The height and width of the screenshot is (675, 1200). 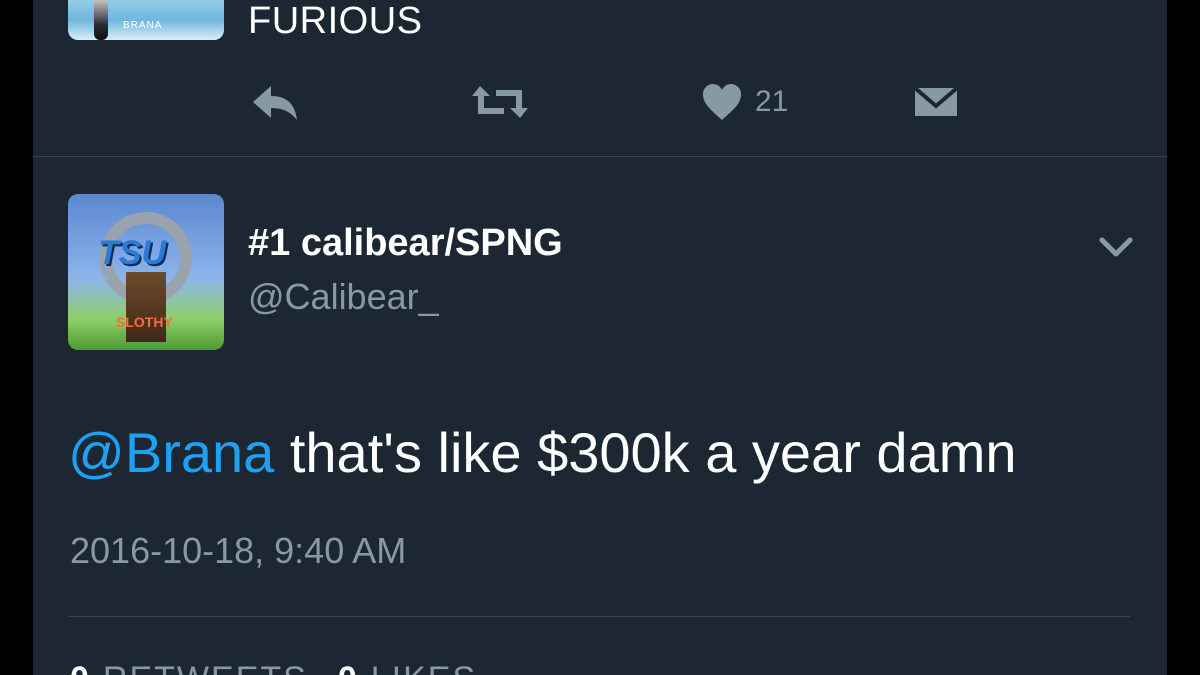 I want to click on user-handle: @Calibear_, so click(x=343, y=297).